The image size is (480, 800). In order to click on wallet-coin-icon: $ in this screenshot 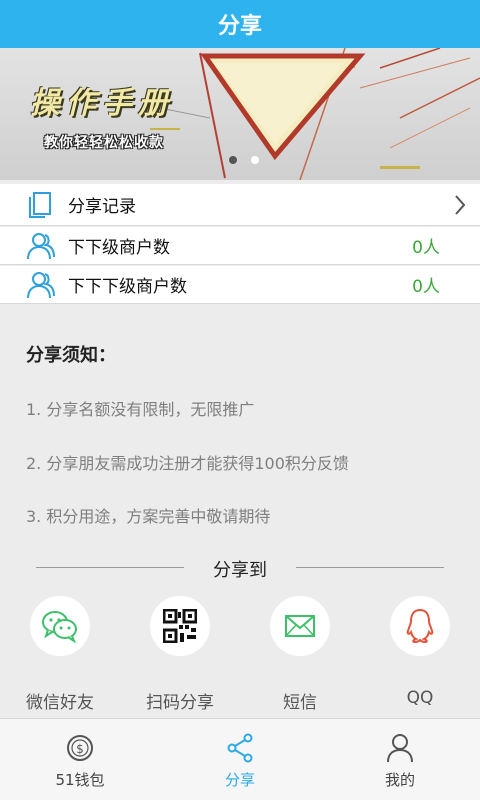, I will do `click(80, 748)`.